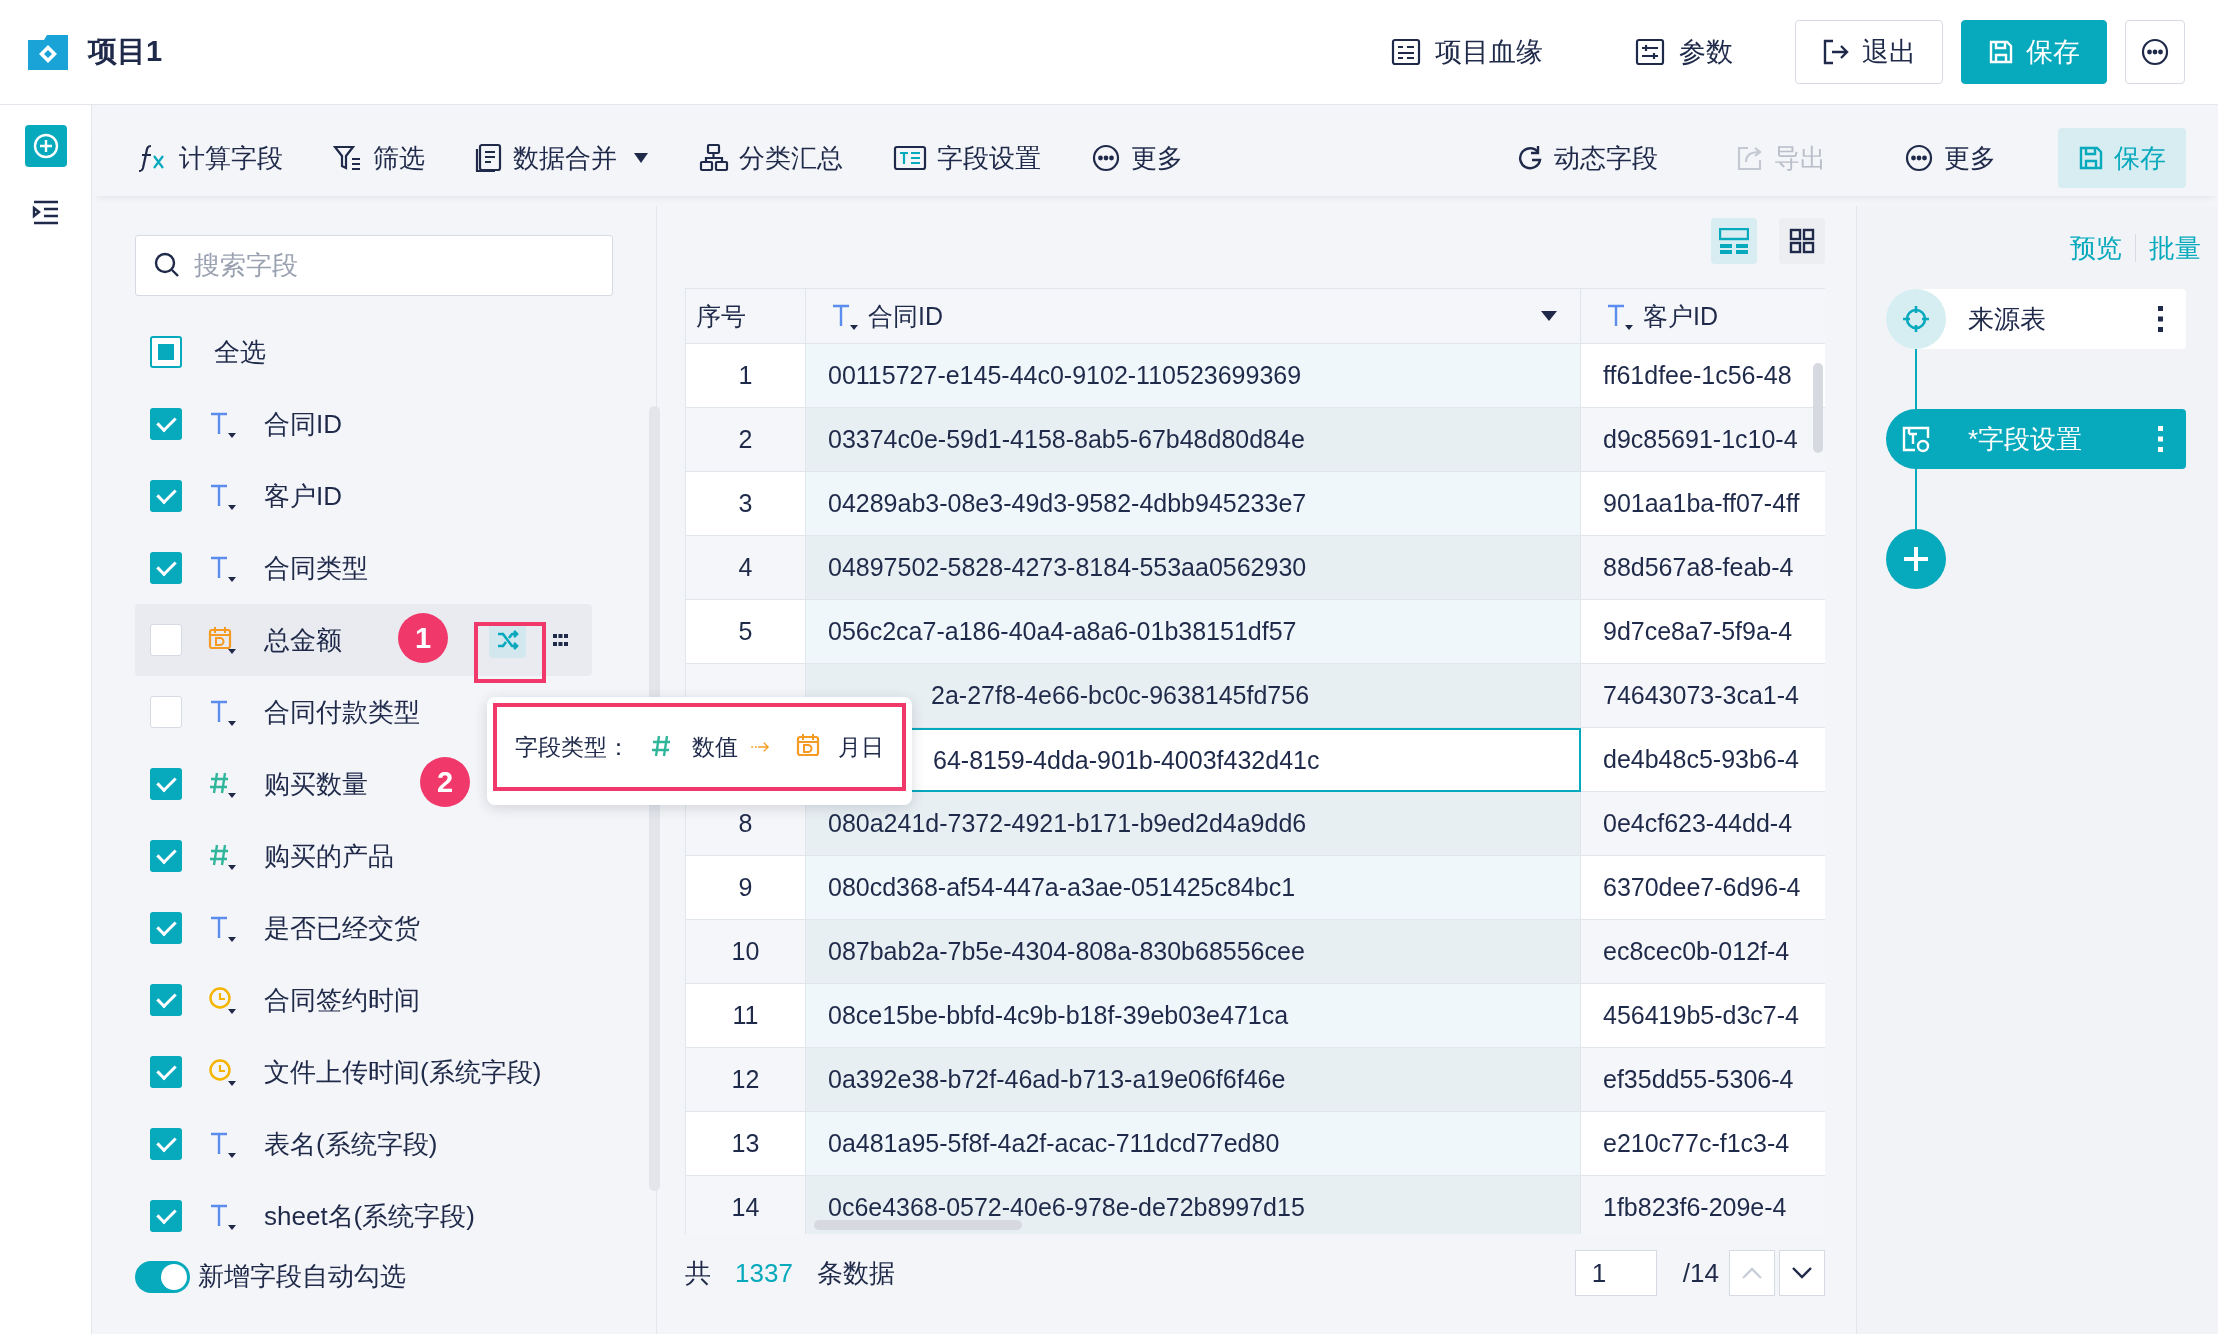 This screenshot has height=1334, width=2218. What do you see at coordinates (1054, 1143) in the screenshot?
I see `table-cell: 0a481a95-5f8f-4a2f-acac-711dcd77ed80` at bounding box center [1054, 1143].